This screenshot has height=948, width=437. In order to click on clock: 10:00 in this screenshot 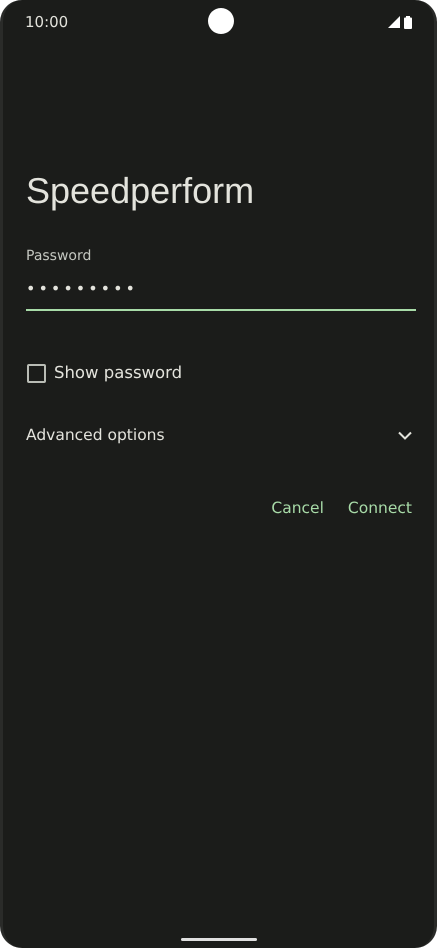, I will do `click(46, 22)`.